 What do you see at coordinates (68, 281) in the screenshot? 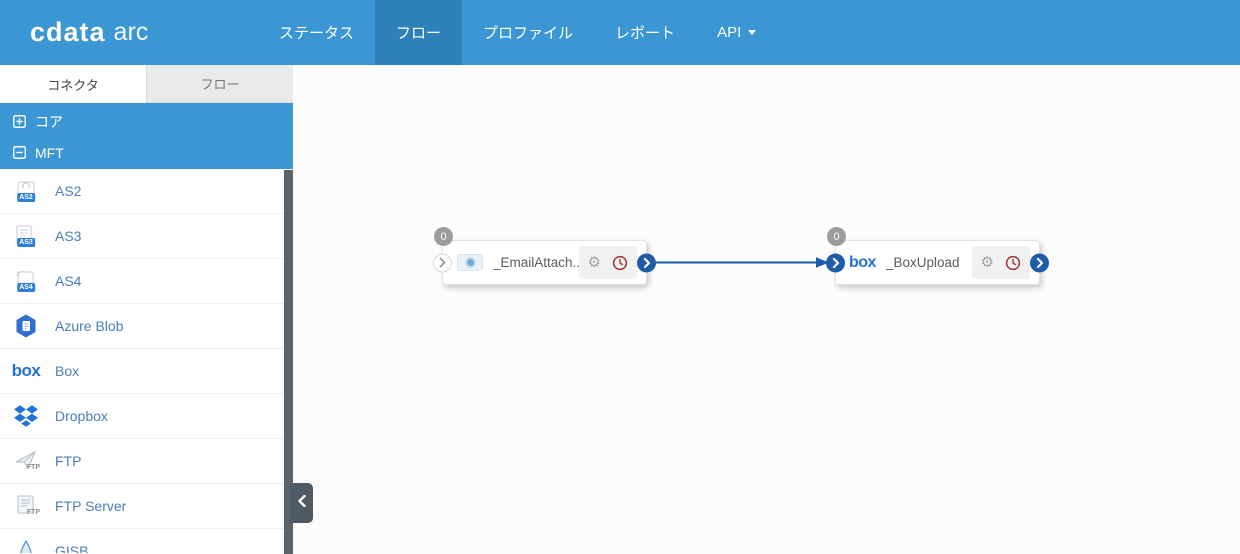
I see `connector-label: AS4` at bounding box center [68, 281].